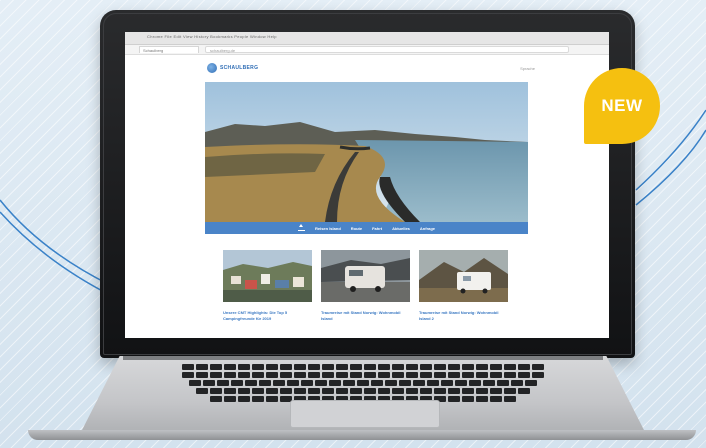 Image resolution: width=706 pixels, height=448 pixels. Describe the element at coordinates (232, 68) in the screenshot. I see `site-logo: SCHAULBERG` at that location.